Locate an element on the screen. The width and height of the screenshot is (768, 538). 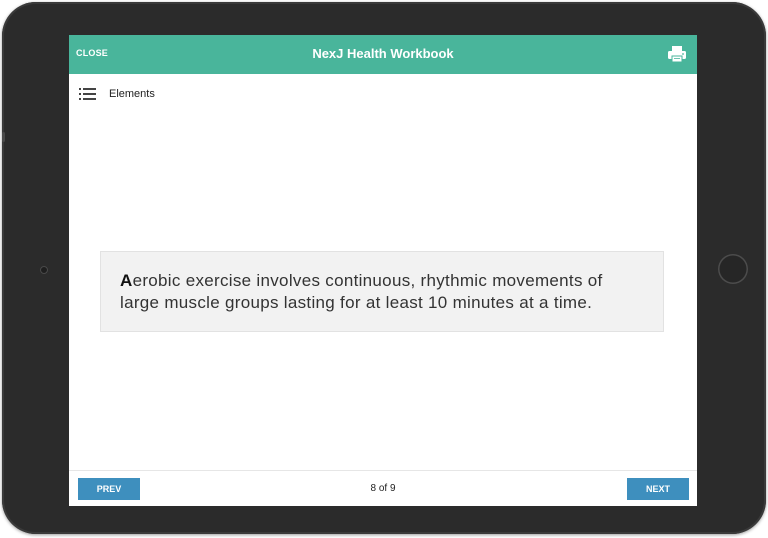
elements-menu-button: Elements is located at coordinates (117, 94).